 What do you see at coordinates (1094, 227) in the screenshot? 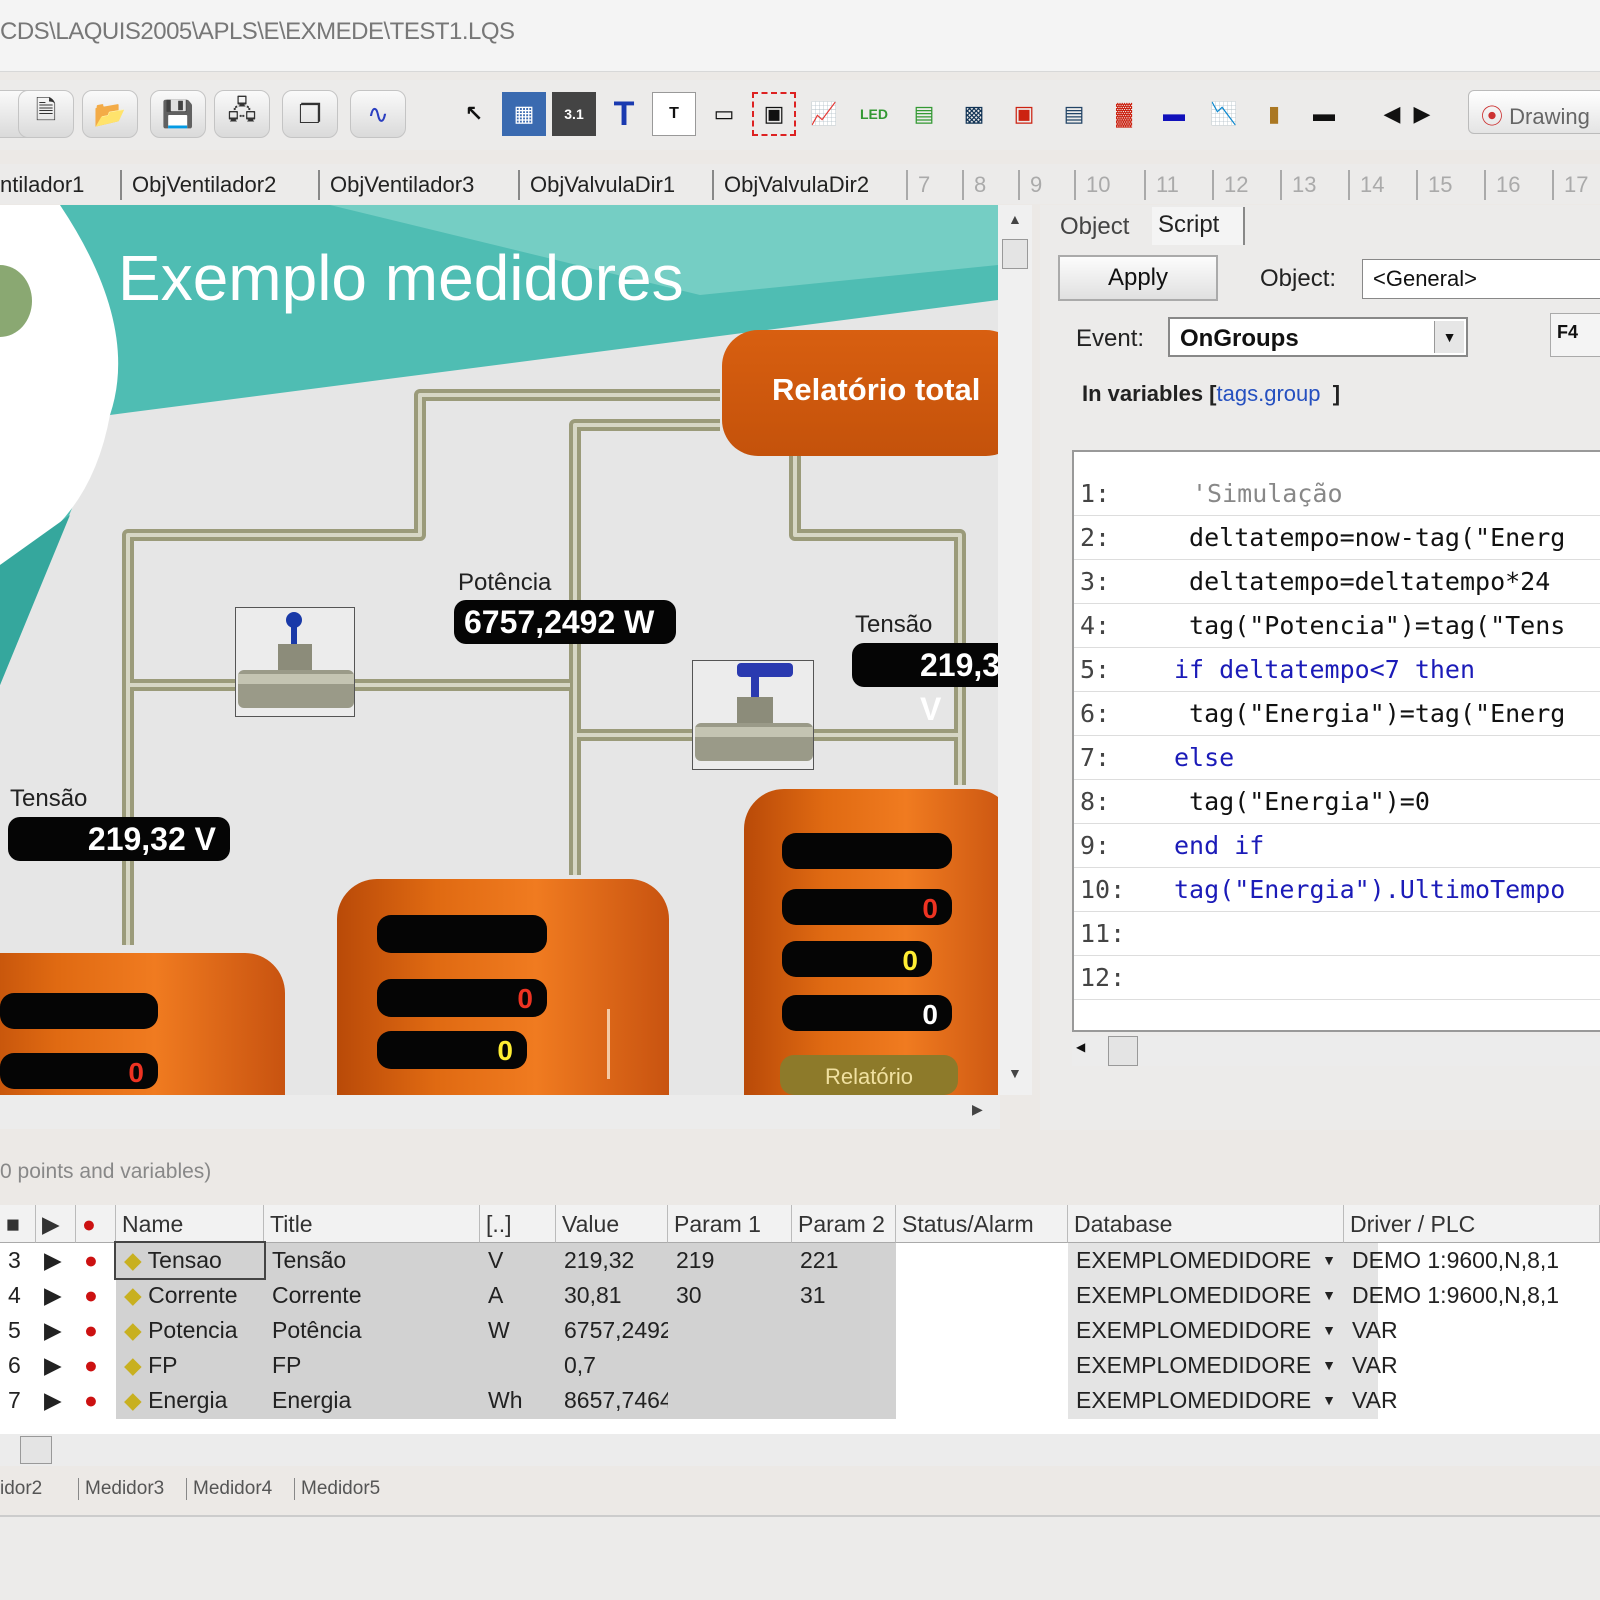
I see `tab-object-panel: Object` at bounding box center [1094, 227].